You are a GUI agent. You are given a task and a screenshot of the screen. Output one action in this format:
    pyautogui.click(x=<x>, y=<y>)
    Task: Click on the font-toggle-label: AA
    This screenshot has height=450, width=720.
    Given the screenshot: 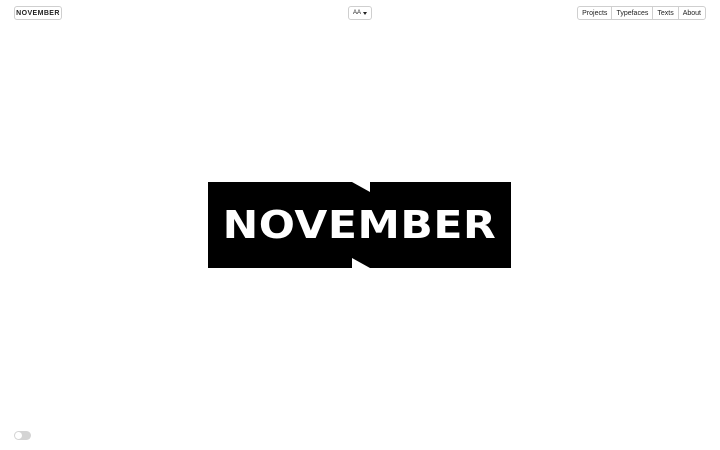 What is the action you would take?
    pyautogui.click(x=356, y=13)
    